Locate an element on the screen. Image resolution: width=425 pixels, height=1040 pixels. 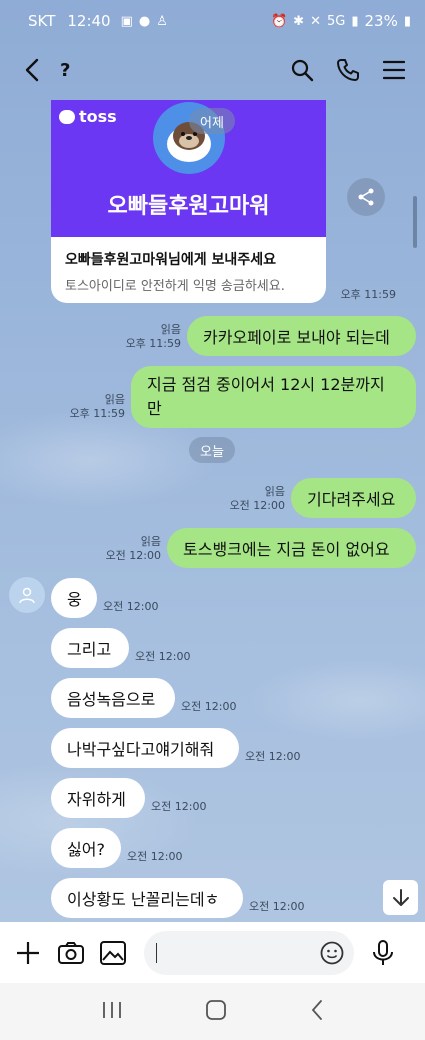
system-nav-bar is located at coordinates (212, 1011).